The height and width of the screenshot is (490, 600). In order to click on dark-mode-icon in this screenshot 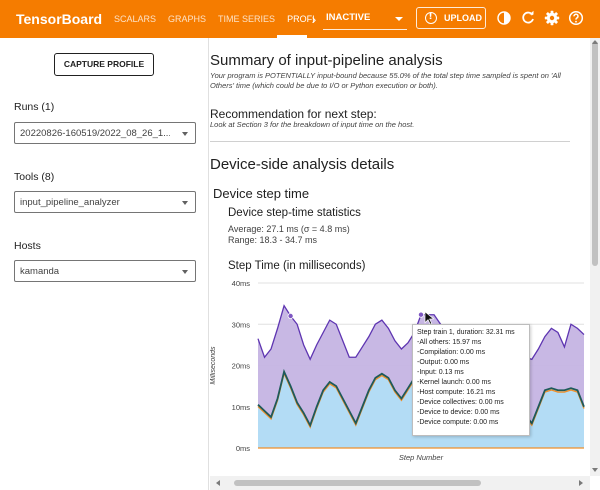, I will do `click(504, 18)`.